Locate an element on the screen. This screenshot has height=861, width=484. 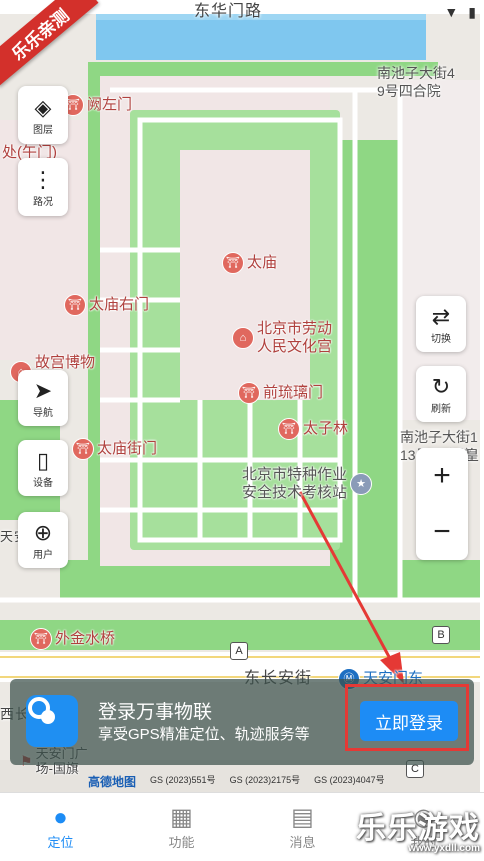
tab-functions: ▦ 功能 is located at coordinates (181, 827).